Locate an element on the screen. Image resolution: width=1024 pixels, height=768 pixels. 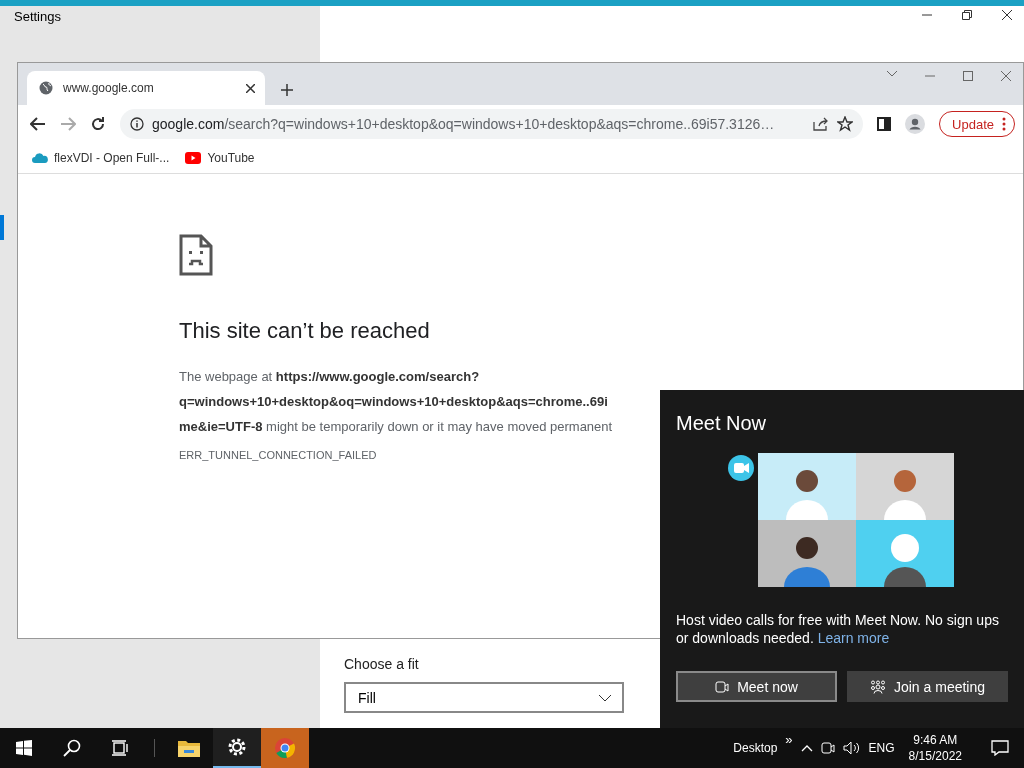
meeting-button: Join a meeting is located at coordinates (927, 686).